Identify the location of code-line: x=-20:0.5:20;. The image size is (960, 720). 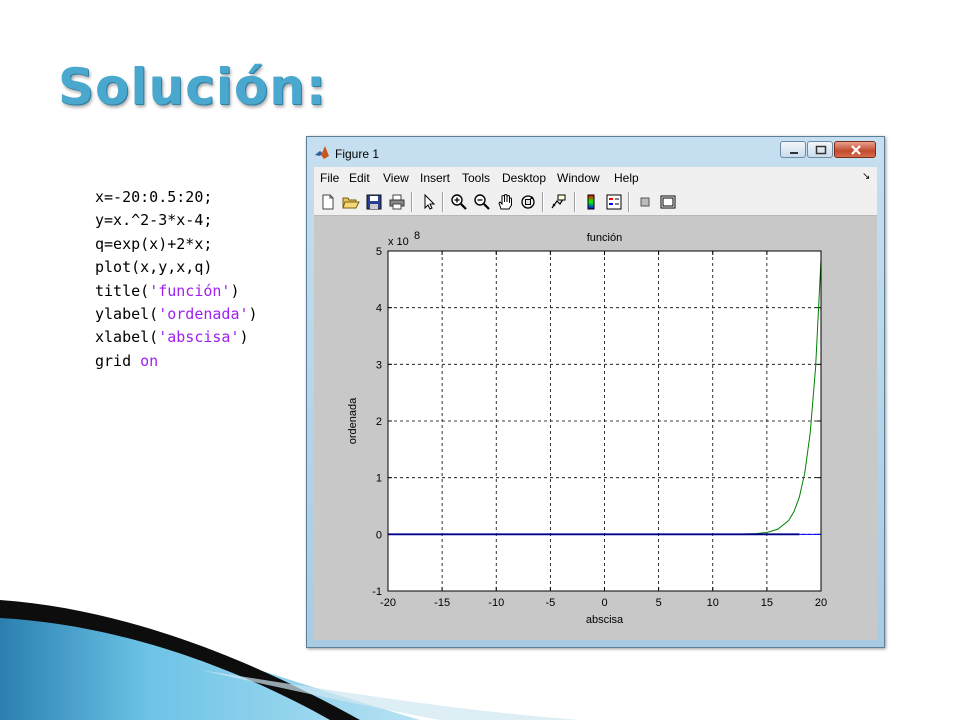
(176, 197).